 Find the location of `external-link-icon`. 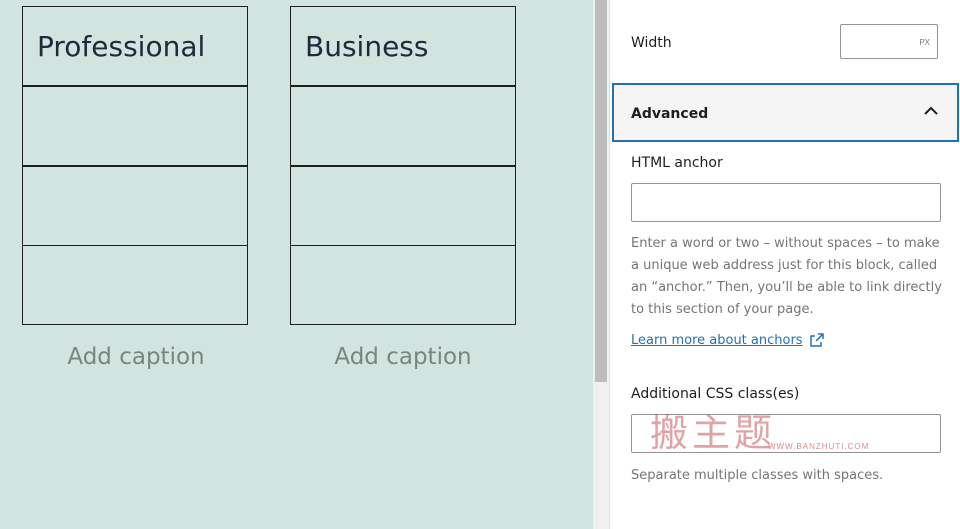

external-link-icon is located at coordinates (817, 340).